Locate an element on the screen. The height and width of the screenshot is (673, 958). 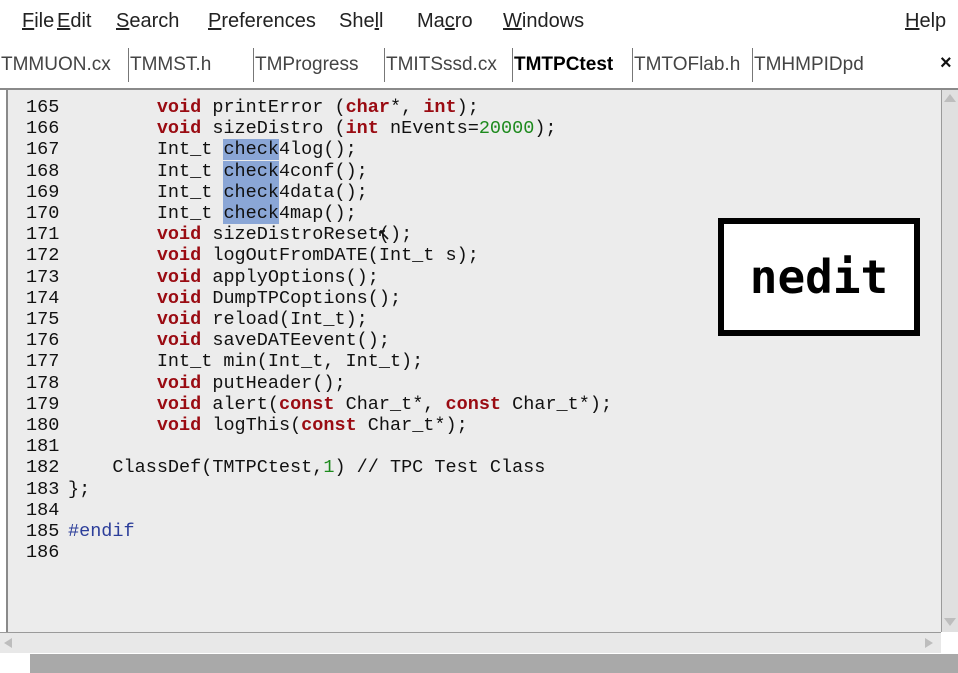
menu-item-shell: Shell is located at coordinates (361, 21).